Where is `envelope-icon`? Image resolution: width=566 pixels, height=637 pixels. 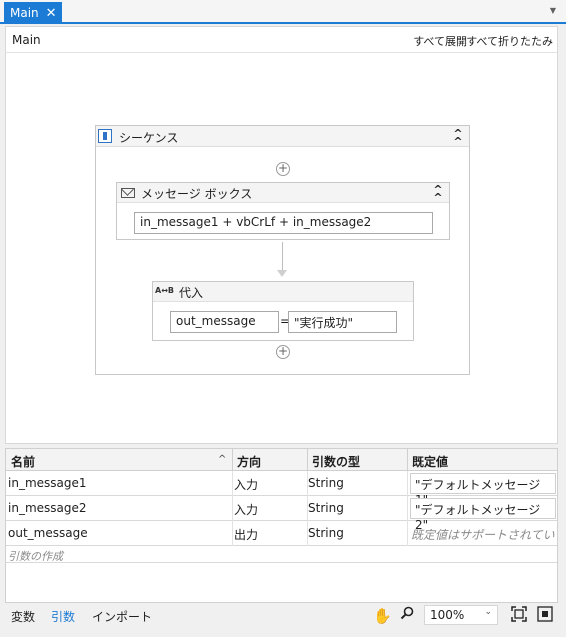
envelope-icon is located at coordinates (128, 193).